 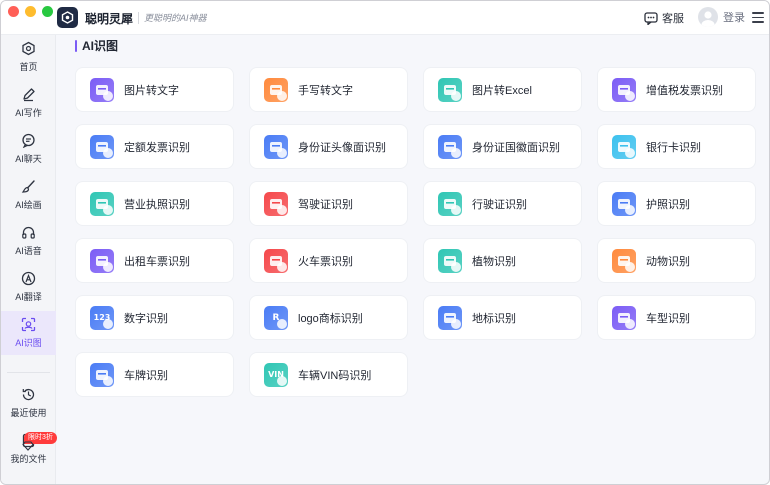 I want to click on sidebar-item-ai-writing: AI写作, so click(x=28, y=103).